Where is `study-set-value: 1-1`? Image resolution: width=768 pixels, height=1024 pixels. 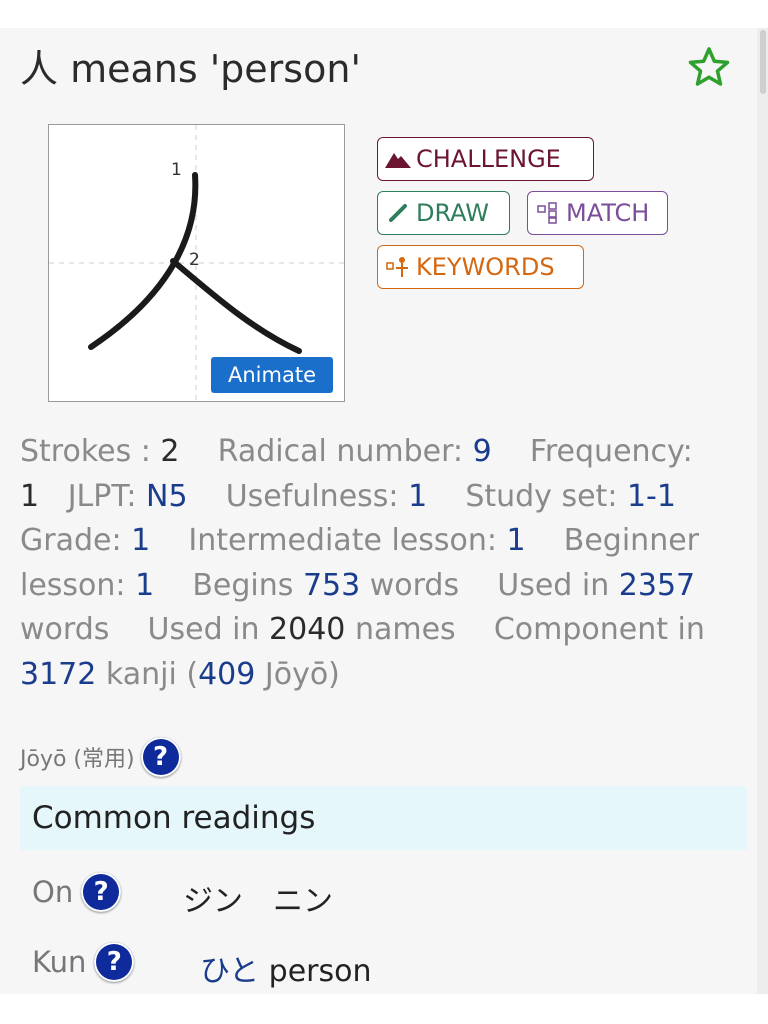
study-set-value: 1-1 is located at coordinates (651, 496).